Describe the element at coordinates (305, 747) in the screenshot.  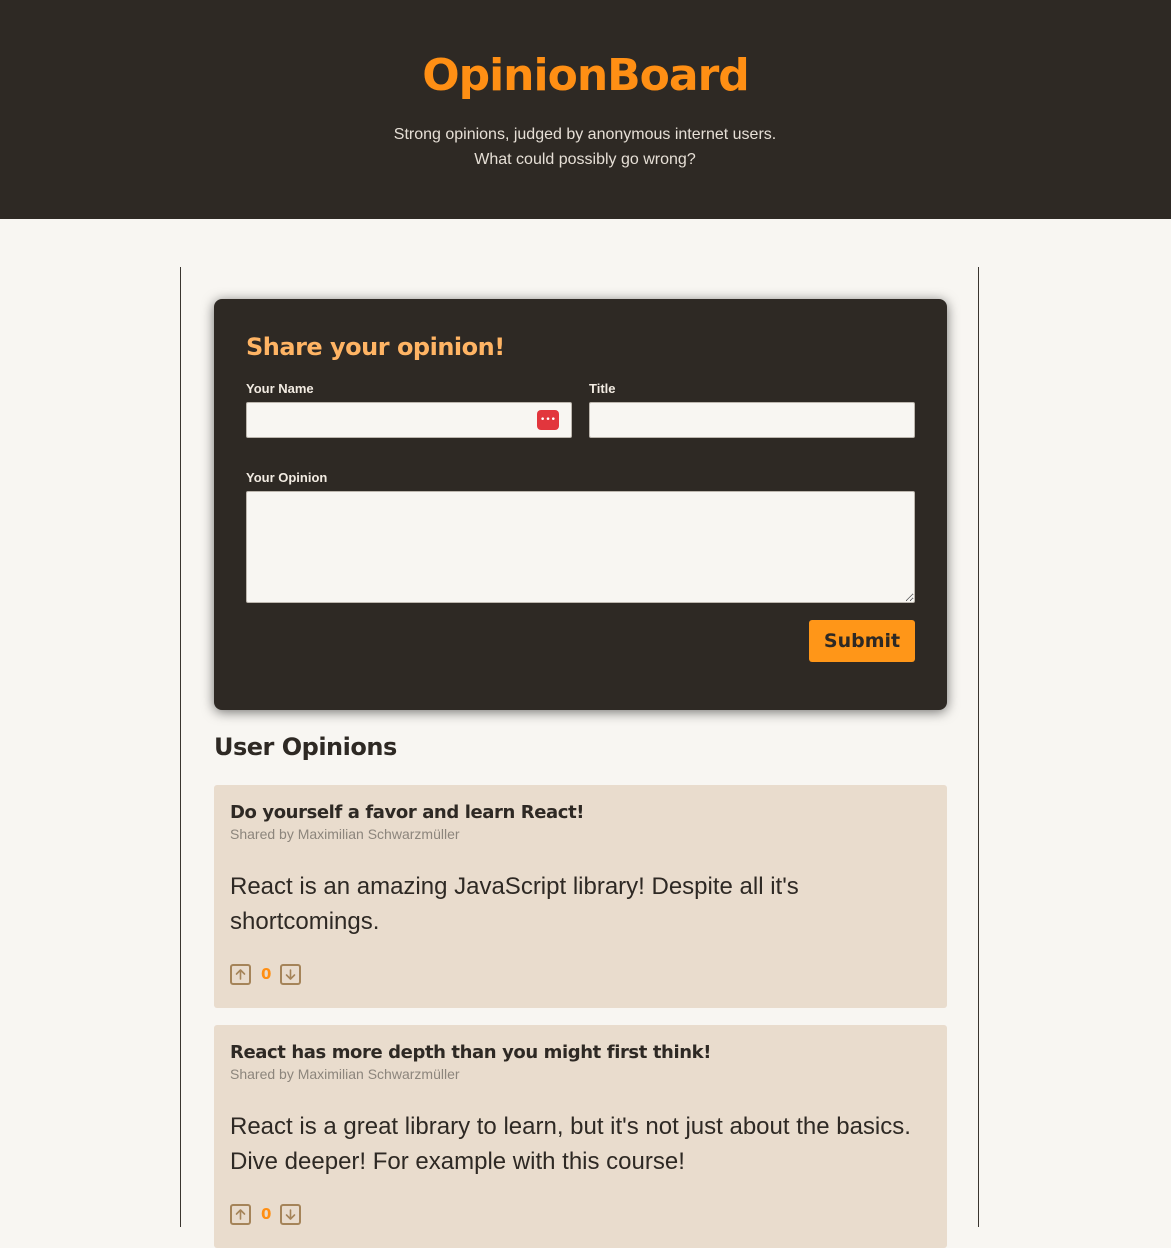
I see `user-opinions-heading: User Opinions` at that location.